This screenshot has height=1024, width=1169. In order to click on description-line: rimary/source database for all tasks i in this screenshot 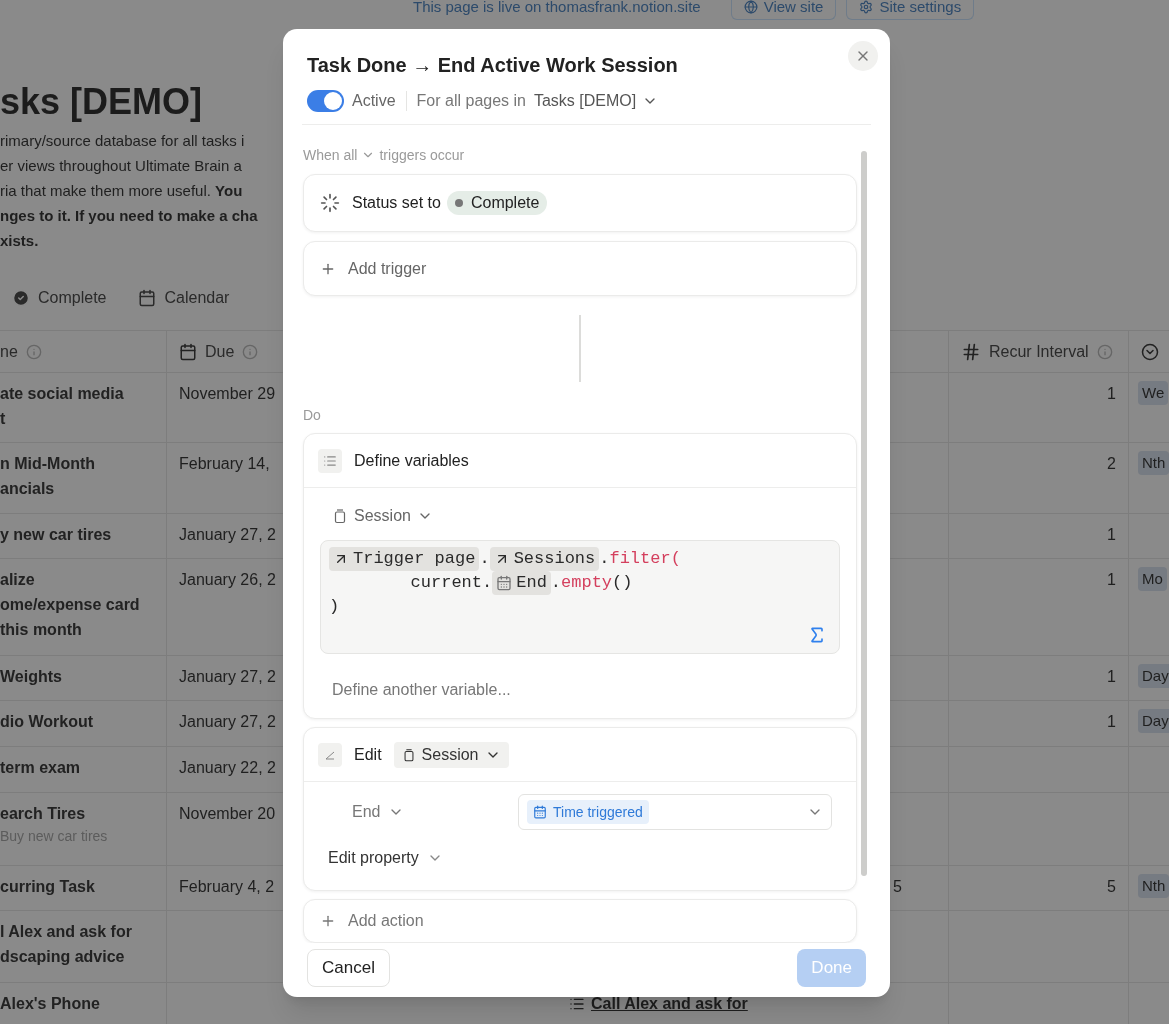, I will do `click(123, 141)`.